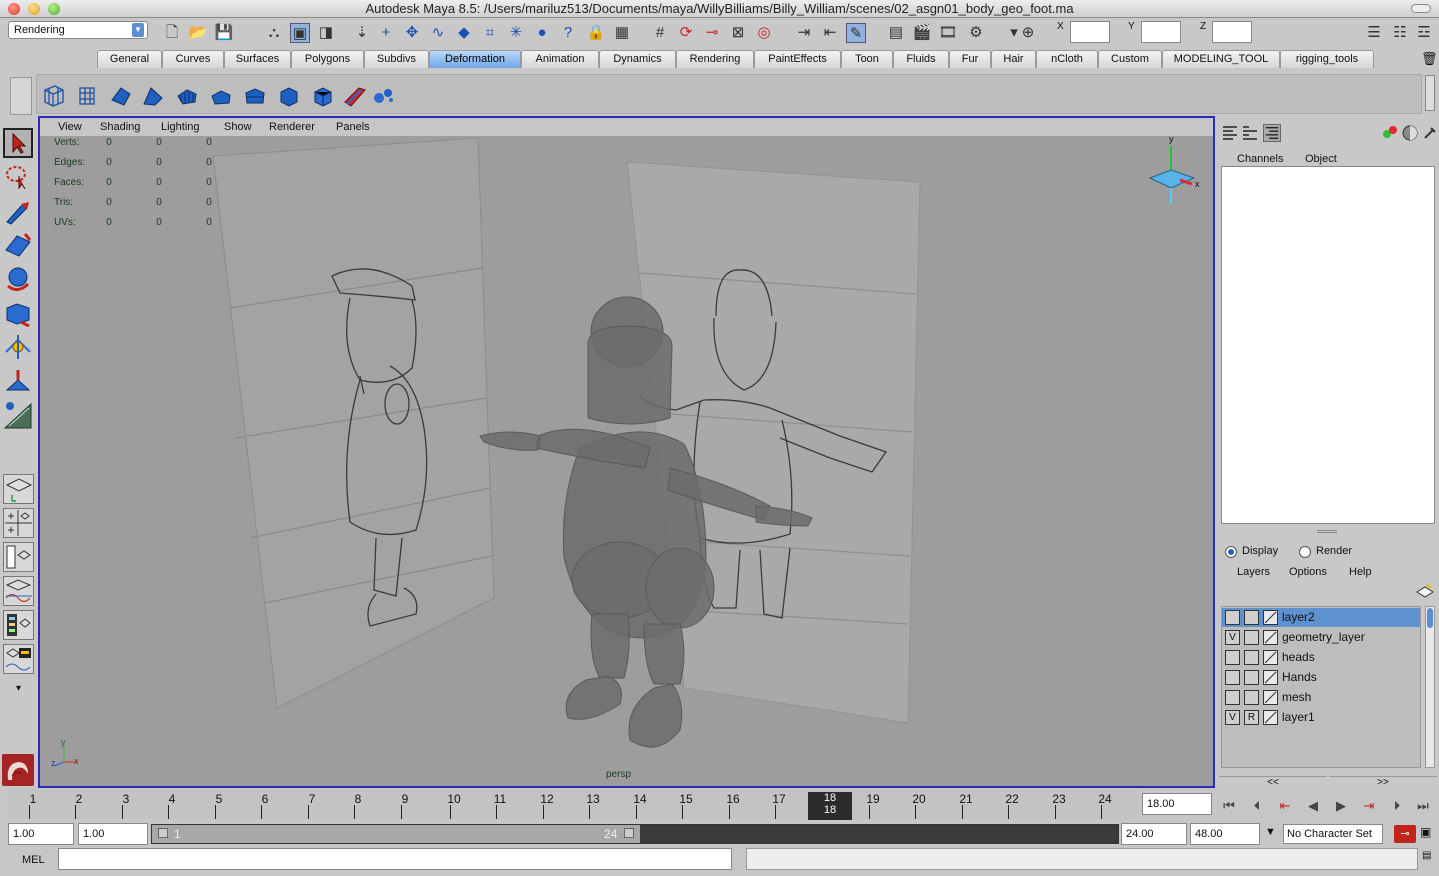 This screenshot has width=1439, height=876. I want to click on tab-ncloth: nCloth, so click(1067, 59).